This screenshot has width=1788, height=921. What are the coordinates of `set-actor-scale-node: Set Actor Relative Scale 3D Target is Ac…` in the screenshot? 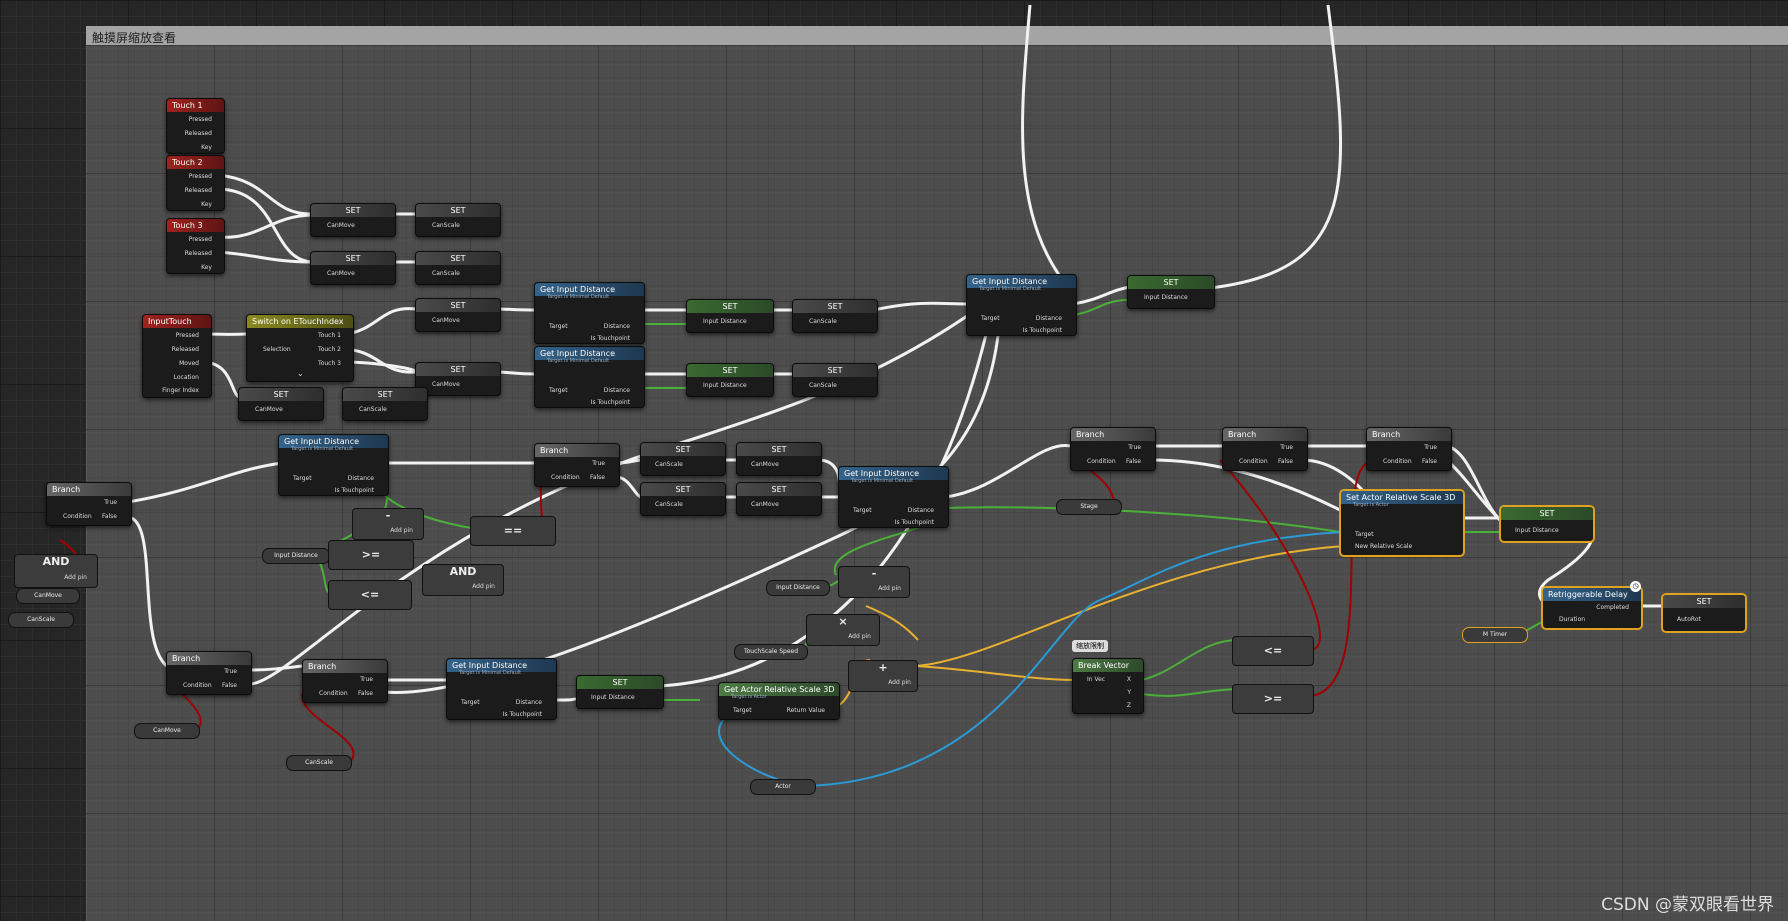 It's located at (1402, 523).